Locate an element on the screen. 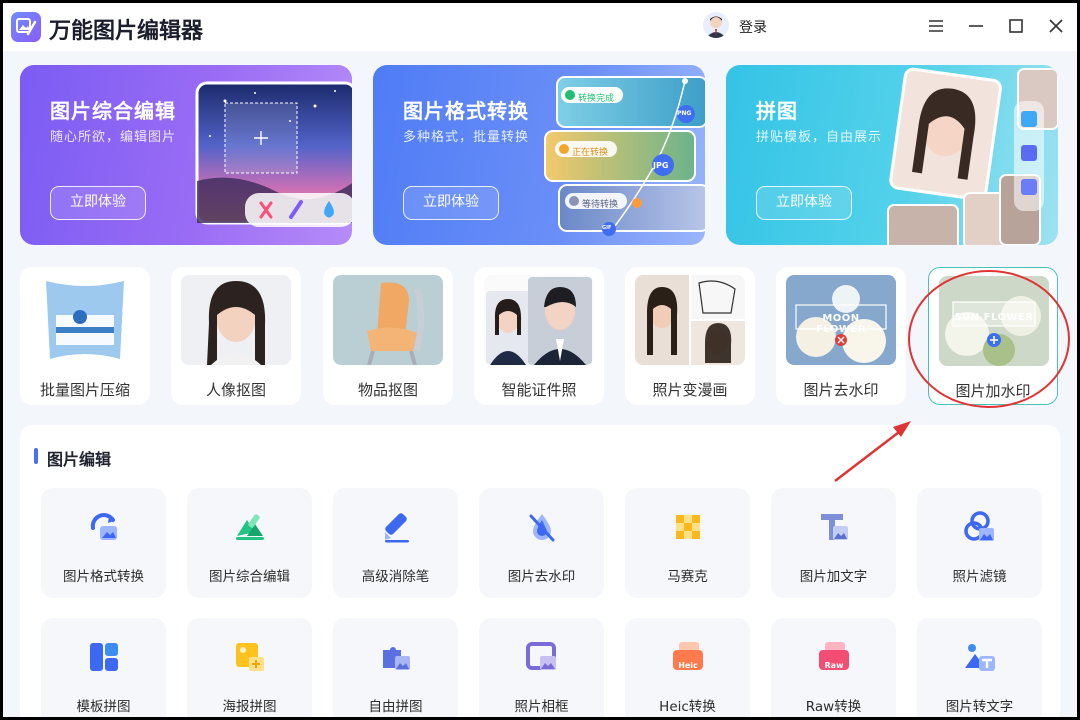 The width and height of the screenshot is (1080, 720). grid-item-label: 马赛克 is located at coordinates (687, 577).